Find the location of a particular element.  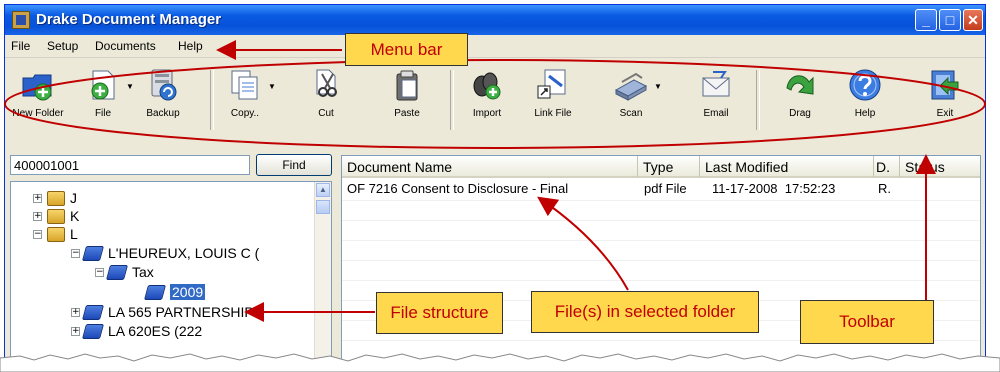

torn-edge is located at coordinates (500, 362).